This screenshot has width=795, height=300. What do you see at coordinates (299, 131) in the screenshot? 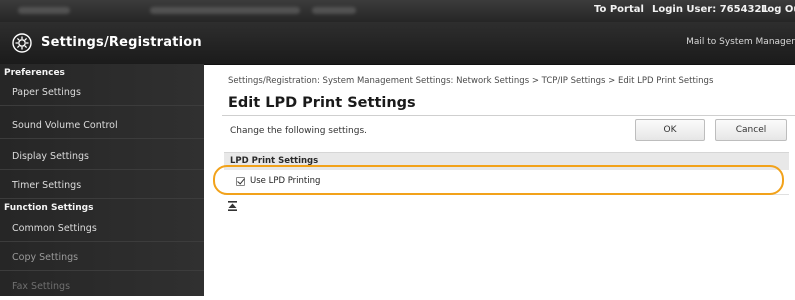
I see `instruction-text: Change the following settings.` at bounding box center [299, 131].